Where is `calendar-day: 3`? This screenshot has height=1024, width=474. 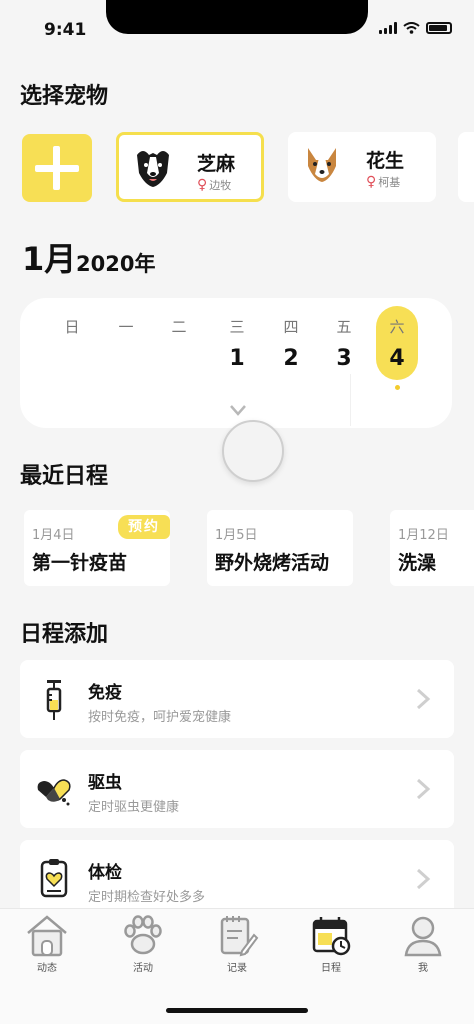 calendar-day: 3 is located at coordinates (344, 358).